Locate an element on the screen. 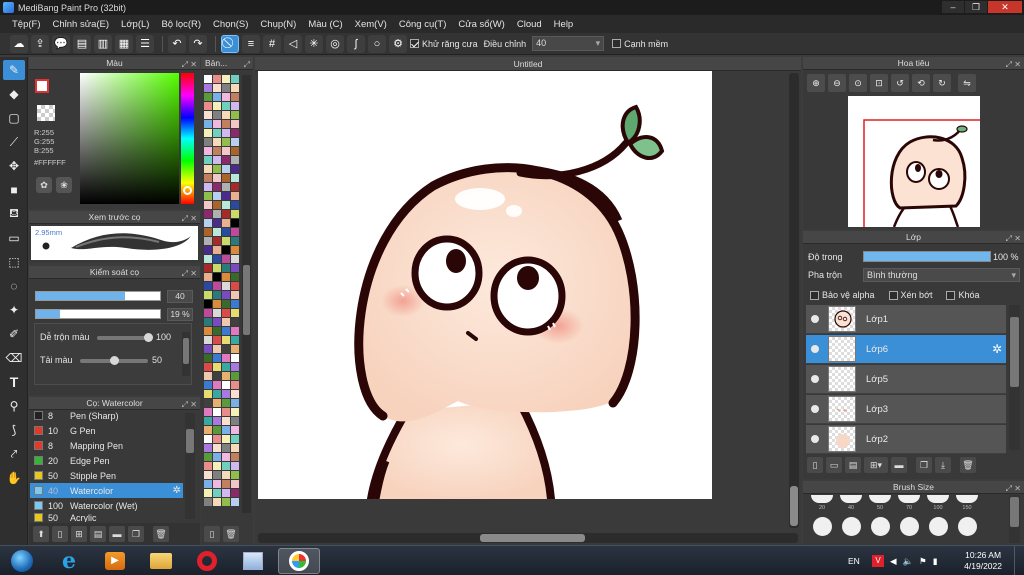 The height and width of the screenshot is (575, 1024). menu-snap: Chụp(N) is located at coordinates (278, 24).